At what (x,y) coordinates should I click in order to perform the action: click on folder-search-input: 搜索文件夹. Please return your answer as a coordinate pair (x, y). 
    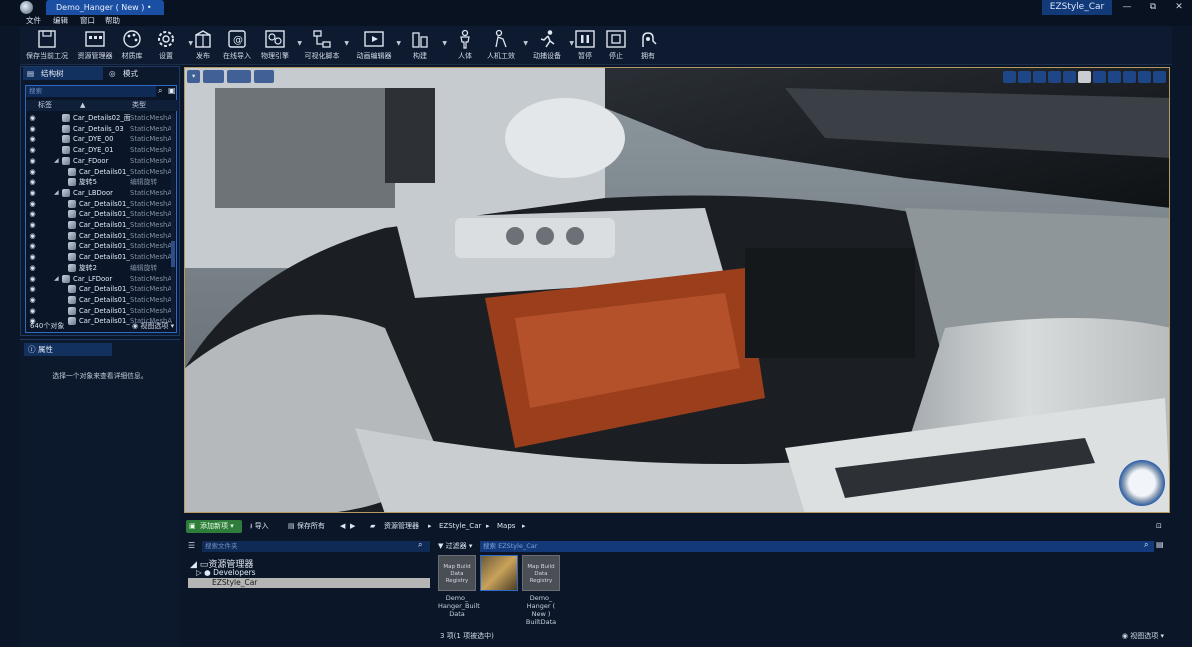
    Looking at the image, I should click on (316, 546).